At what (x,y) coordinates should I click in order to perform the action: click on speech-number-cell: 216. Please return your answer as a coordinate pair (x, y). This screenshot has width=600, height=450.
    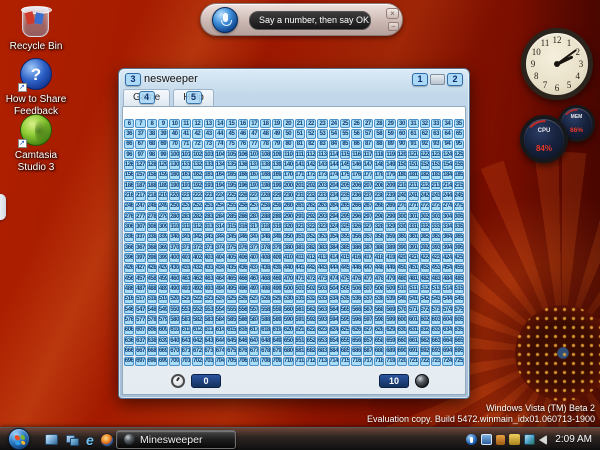
    Looking at the image, I should click on (129, 196).